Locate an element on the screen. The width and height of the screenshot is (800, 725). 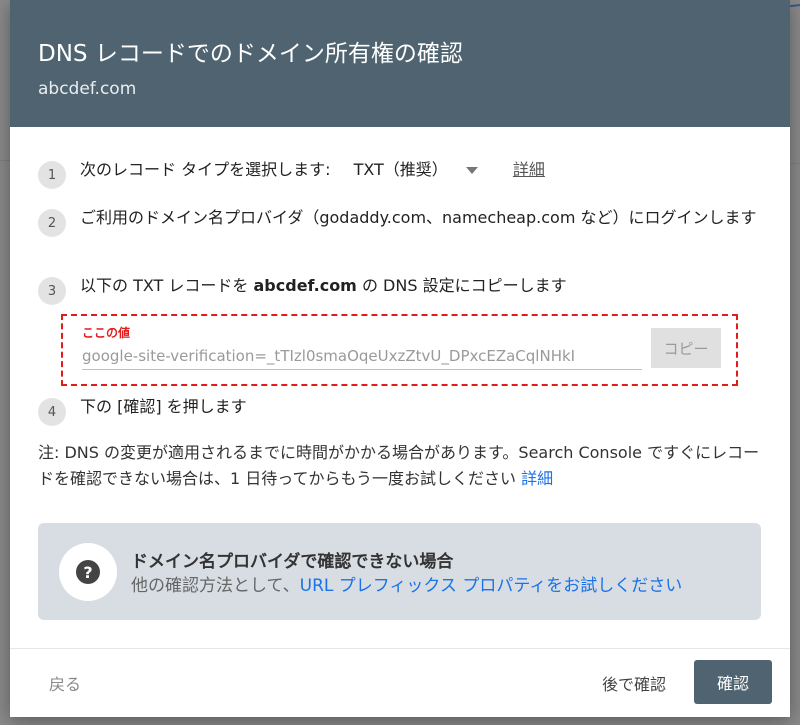
dialog-title: DNS レコードでのドメイン所有権の確認 is located at coordinates (250, 54).